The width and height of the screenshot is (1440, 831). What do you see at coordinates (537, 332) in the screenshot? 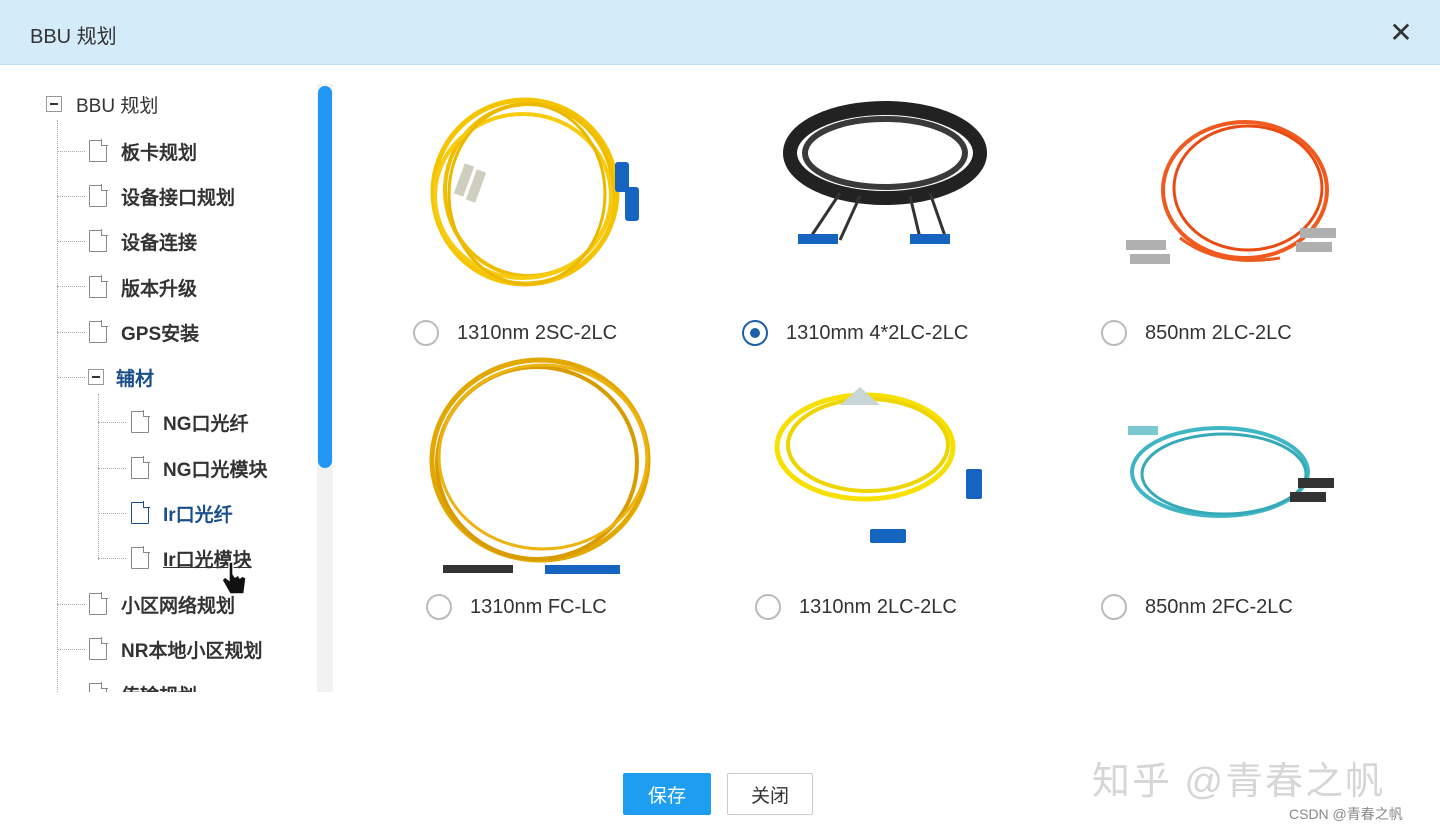
I see `option-label: 1310nm 2SC-2LC` at bounding box center [537, 332].